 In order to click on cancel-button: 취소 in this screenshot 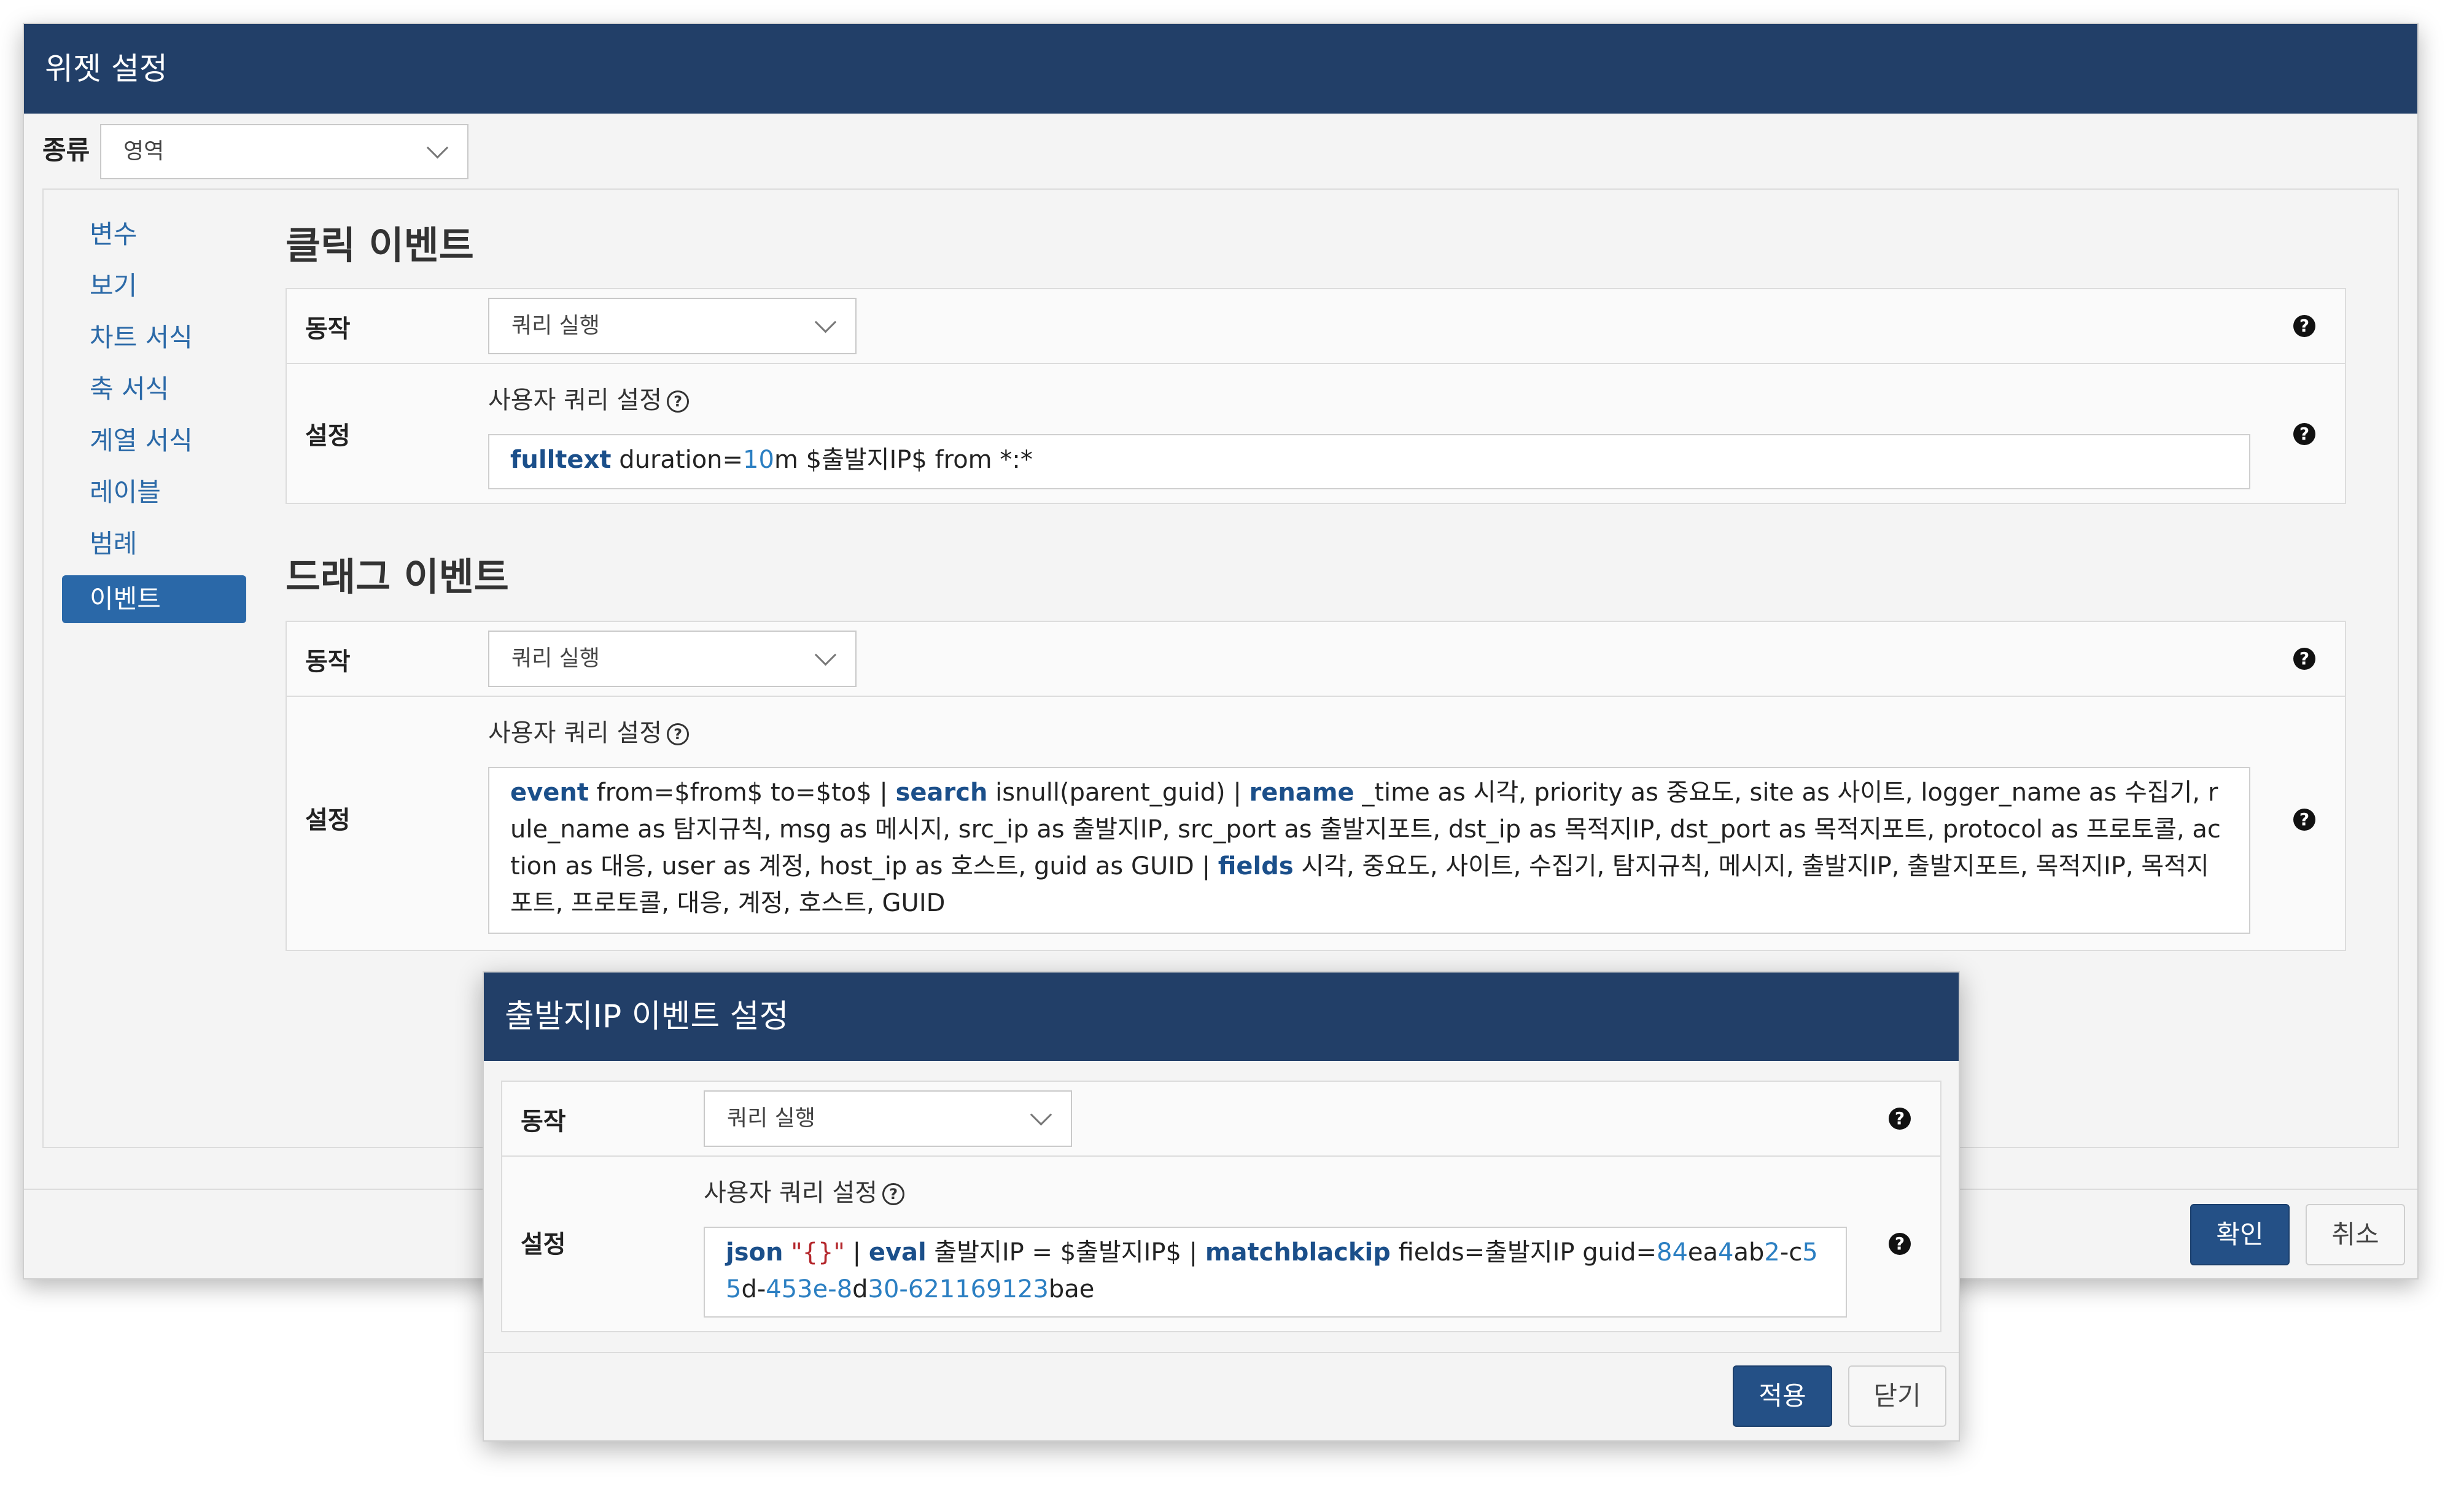, I will do `click(2355, 1234)`.